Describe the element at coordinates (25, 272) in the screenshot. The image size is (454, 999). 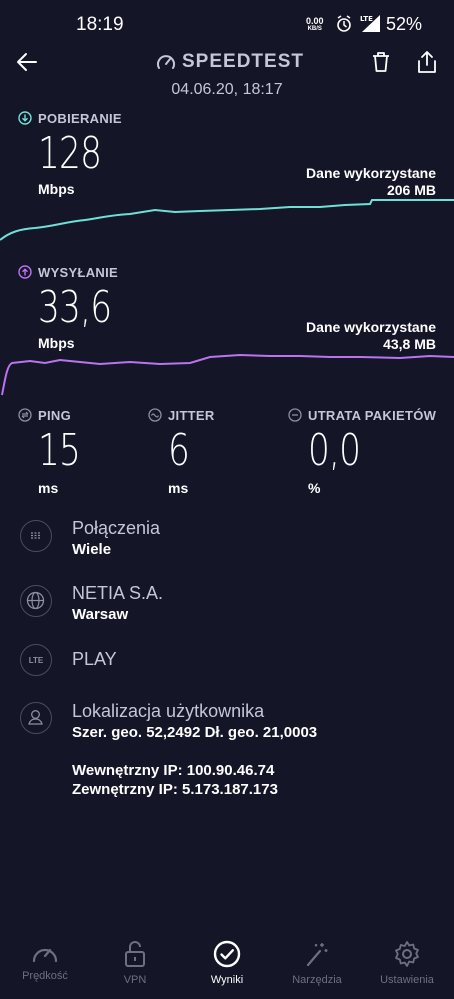
I see `upload-icon` at that location.